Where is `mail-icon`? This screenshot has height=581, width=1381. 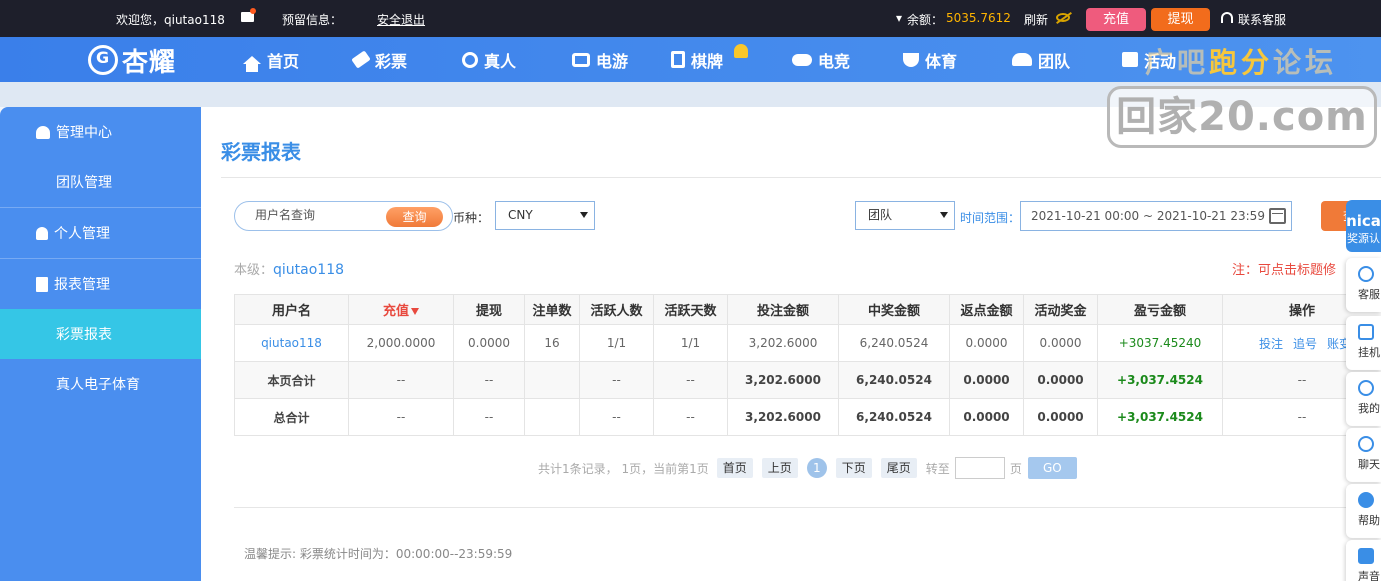
mail-icon is located at coordinates (248, 15).